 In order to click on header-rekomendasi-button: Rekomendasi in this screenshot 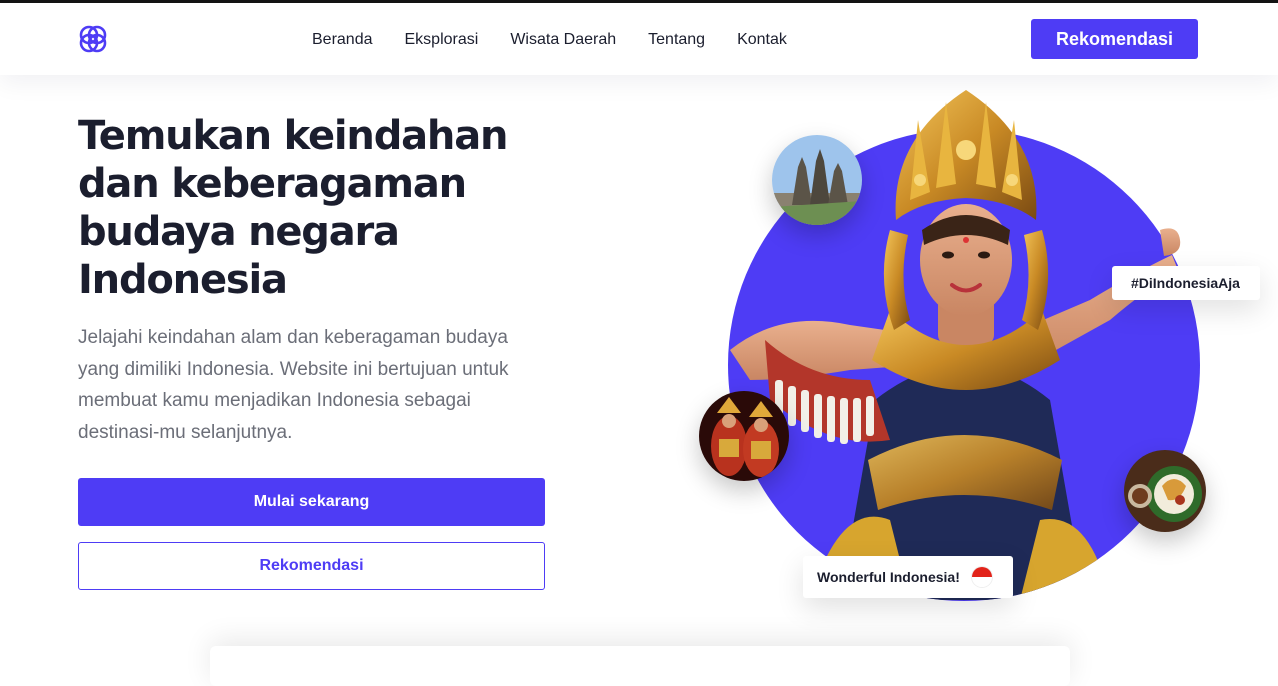, I will do `click(1114, 39)`.